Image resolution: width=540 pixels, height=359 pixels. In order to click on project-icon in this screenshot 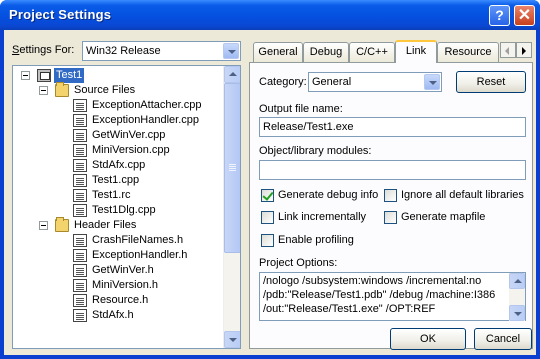, I will do `click(44, 75)`.